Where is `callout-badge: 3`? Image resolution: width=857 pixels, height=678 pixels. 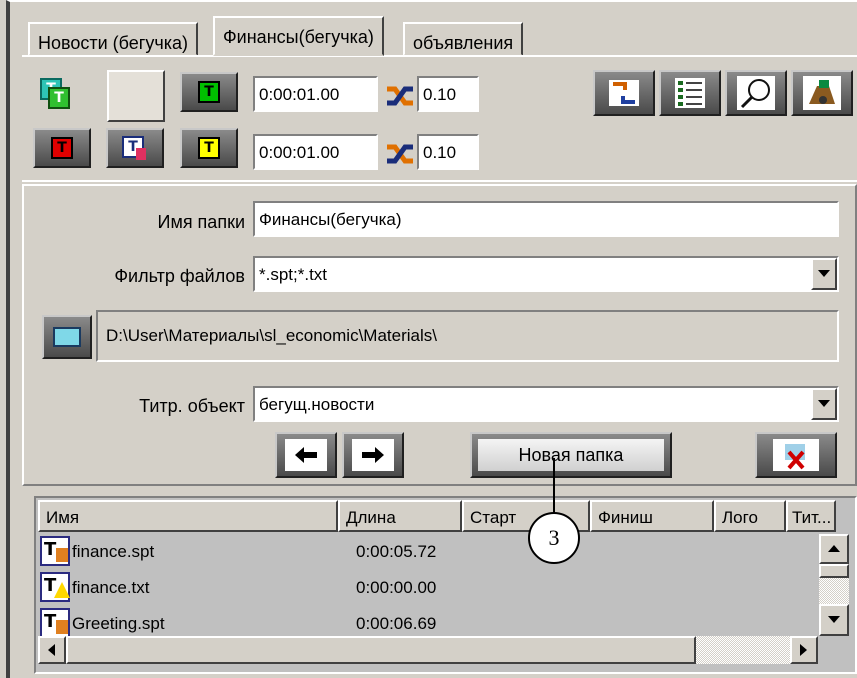
callout-badge: 3 is located at coordinates (554, 538).